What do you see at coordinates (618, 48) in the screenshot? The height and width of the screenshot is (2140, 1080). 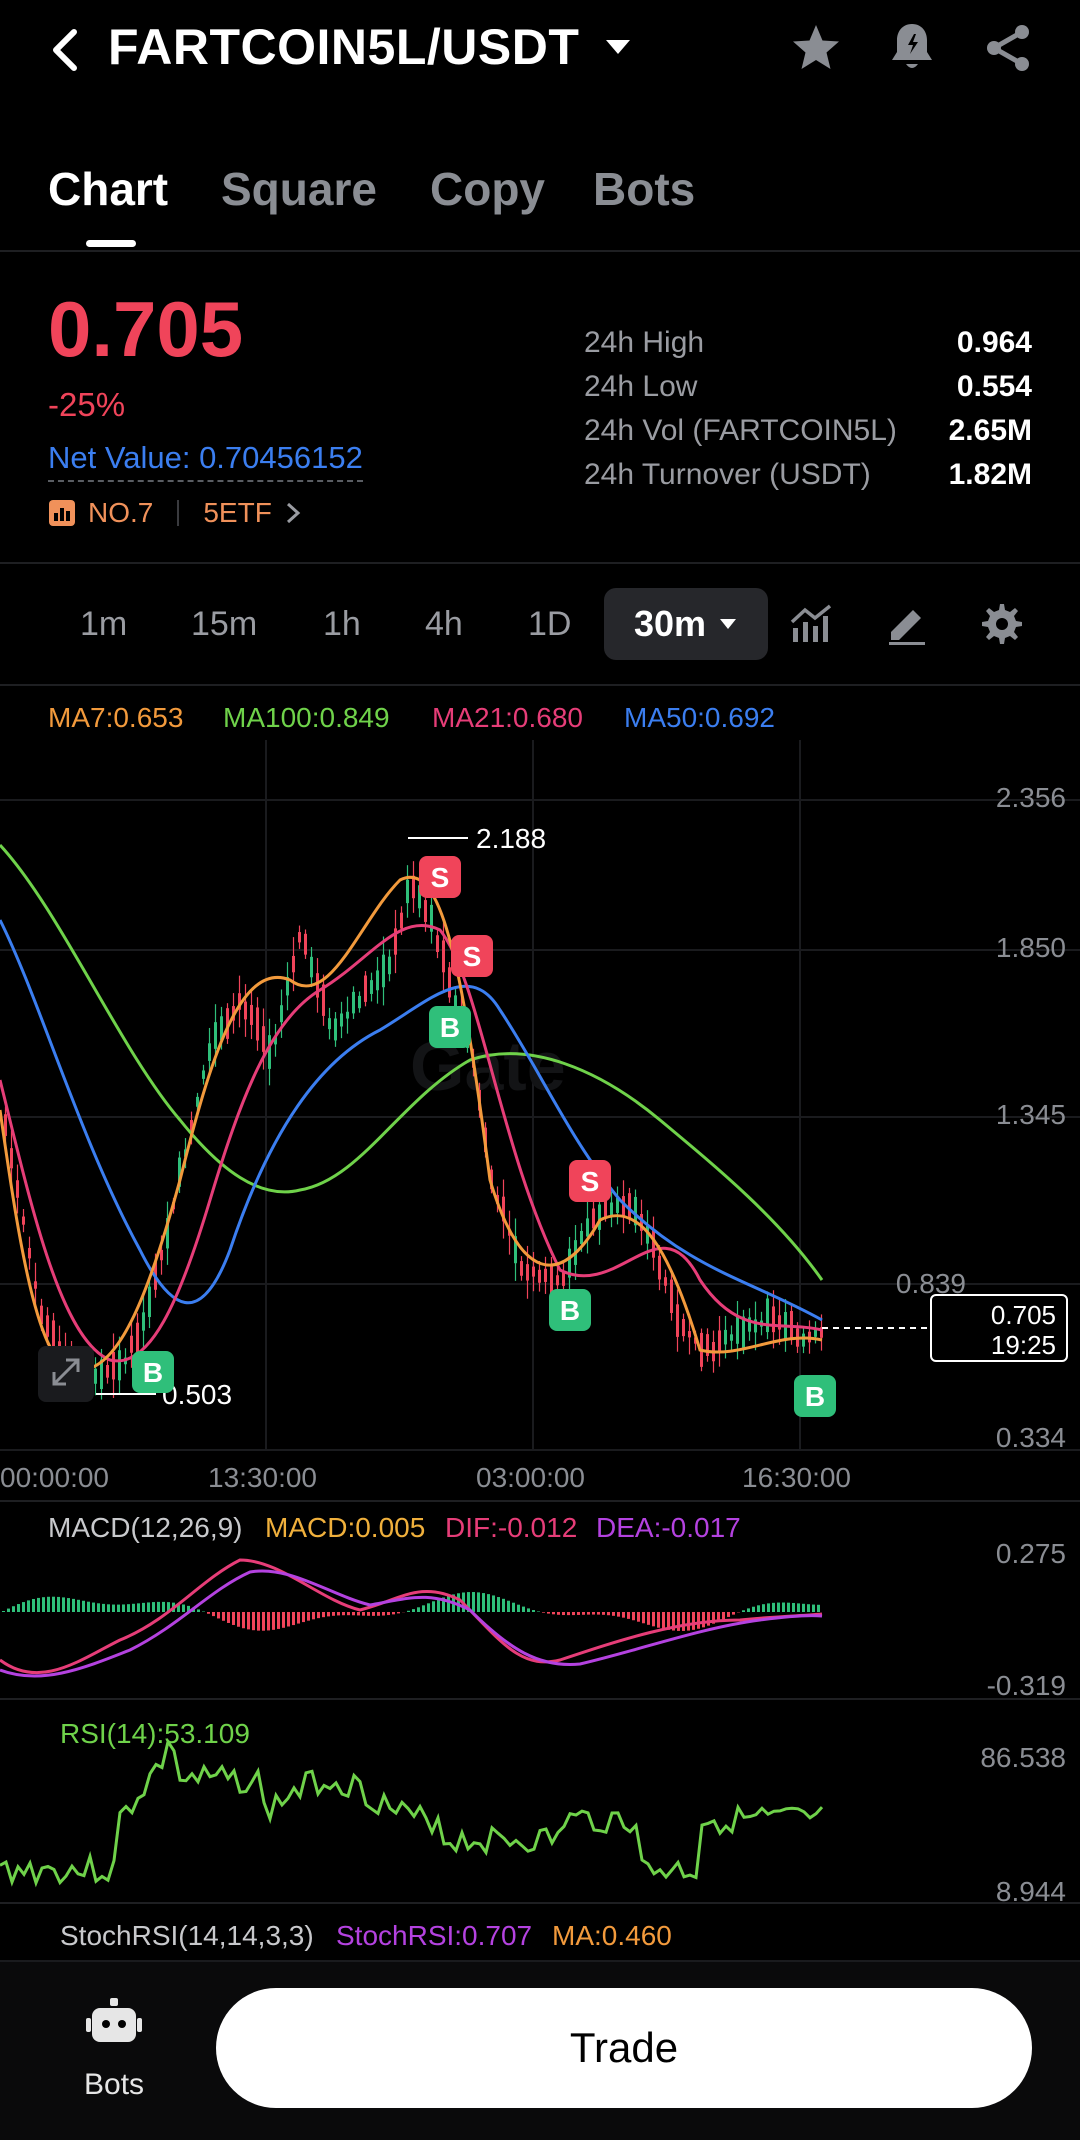 I see `caret-down-icon` at bounding box center [618, 48].